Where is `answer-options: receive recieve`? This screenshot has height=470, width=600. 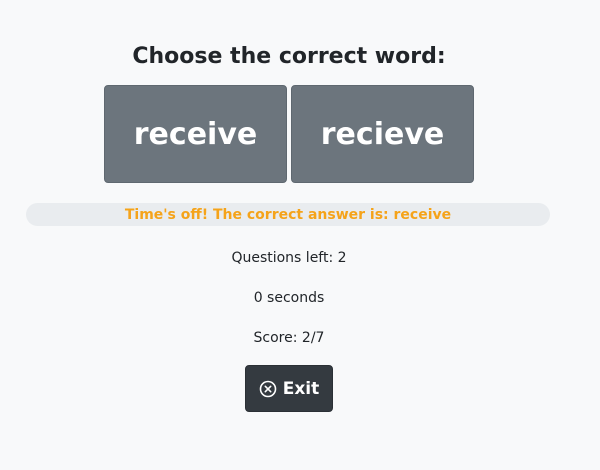 answer-options: receive recieve is located at coordinates (289, 134).